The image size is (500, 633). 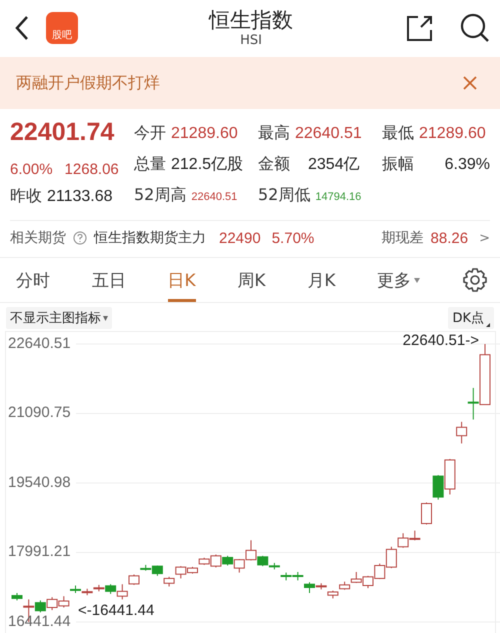 What do you see at coordinates (440, 340) in the screenshot?
I see `high-marker: 22640.51->` at bounding box center [440, 340].